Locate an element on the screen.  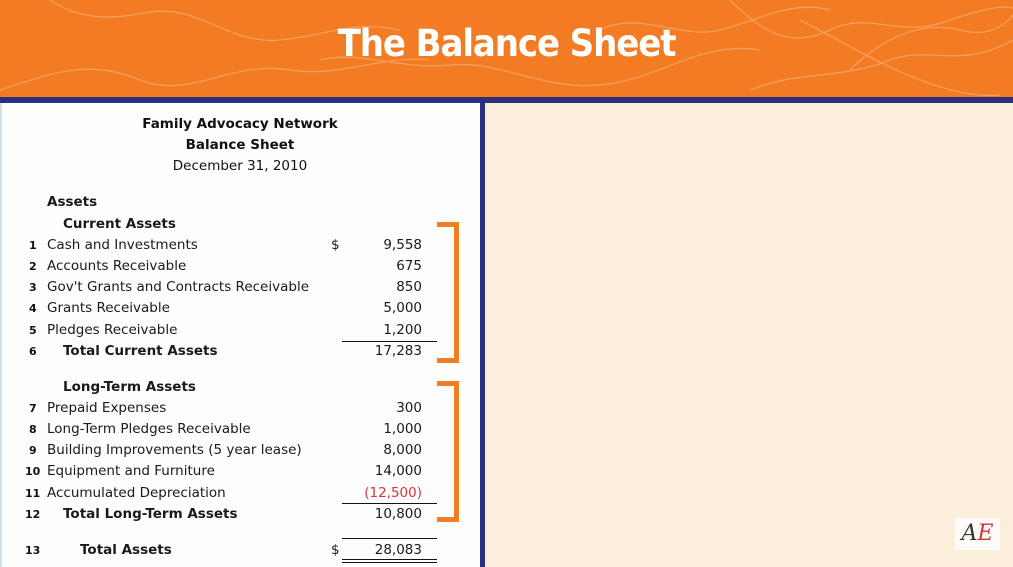
line-number: 13 is located at coordinates (33, 550).